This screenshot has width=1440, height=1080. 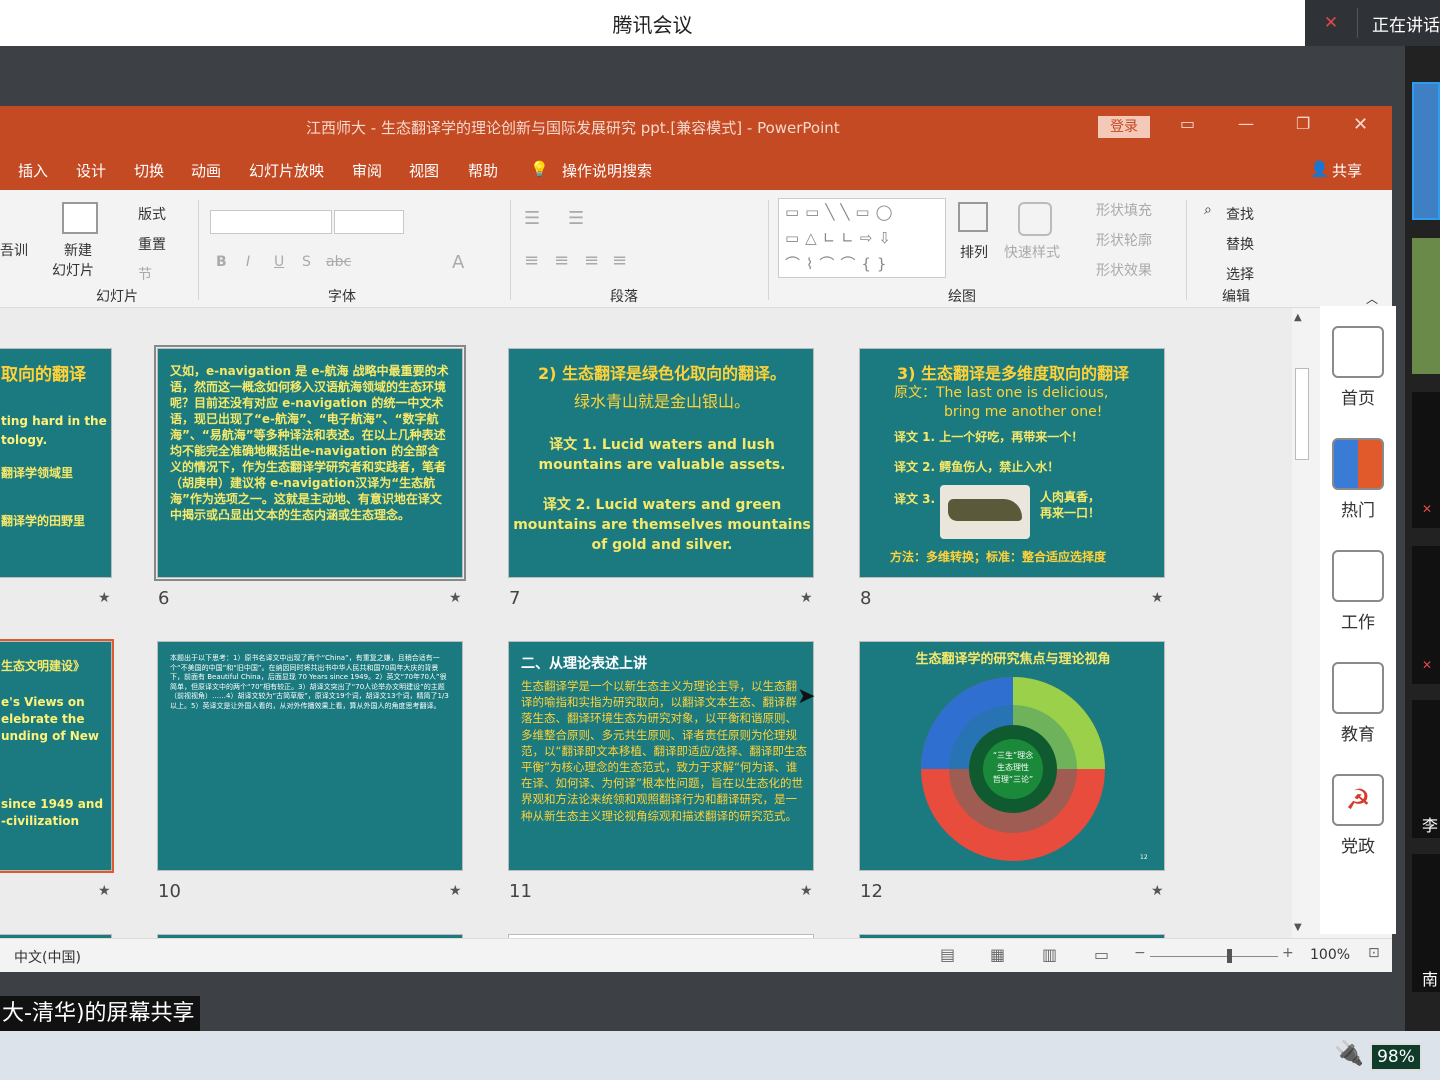 What do you see at coordinates (306, 262) in the screenshot?
I see `shadow-icon: S` at bounding box center [306, 262].